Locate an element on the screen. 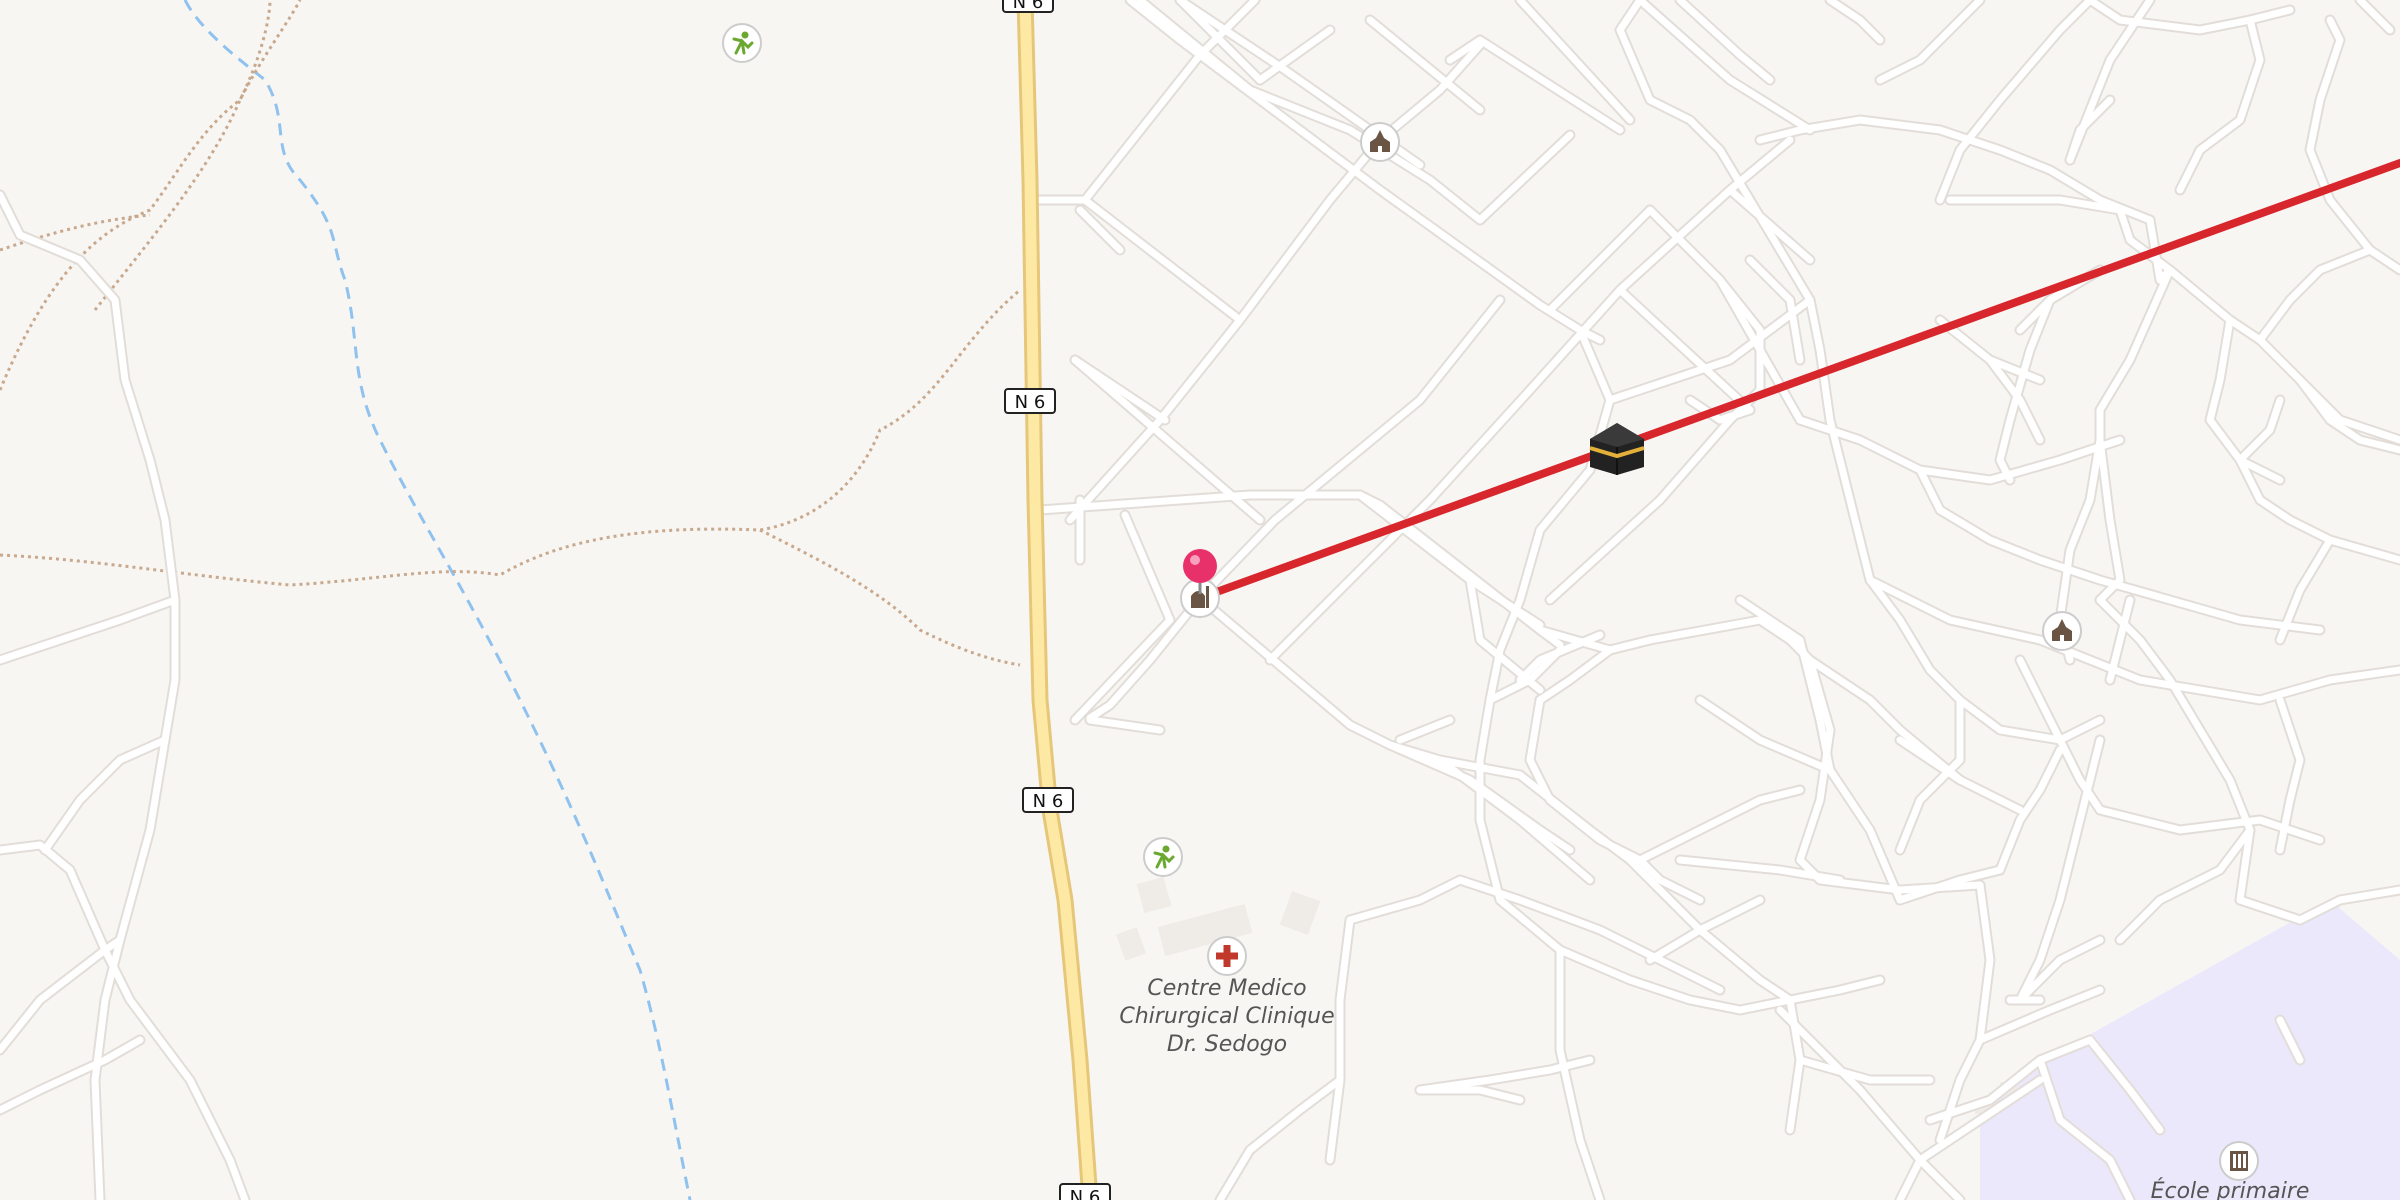  clinic-label-line2: Chirurgical Clinique is located at coordinates (1226, 1016).